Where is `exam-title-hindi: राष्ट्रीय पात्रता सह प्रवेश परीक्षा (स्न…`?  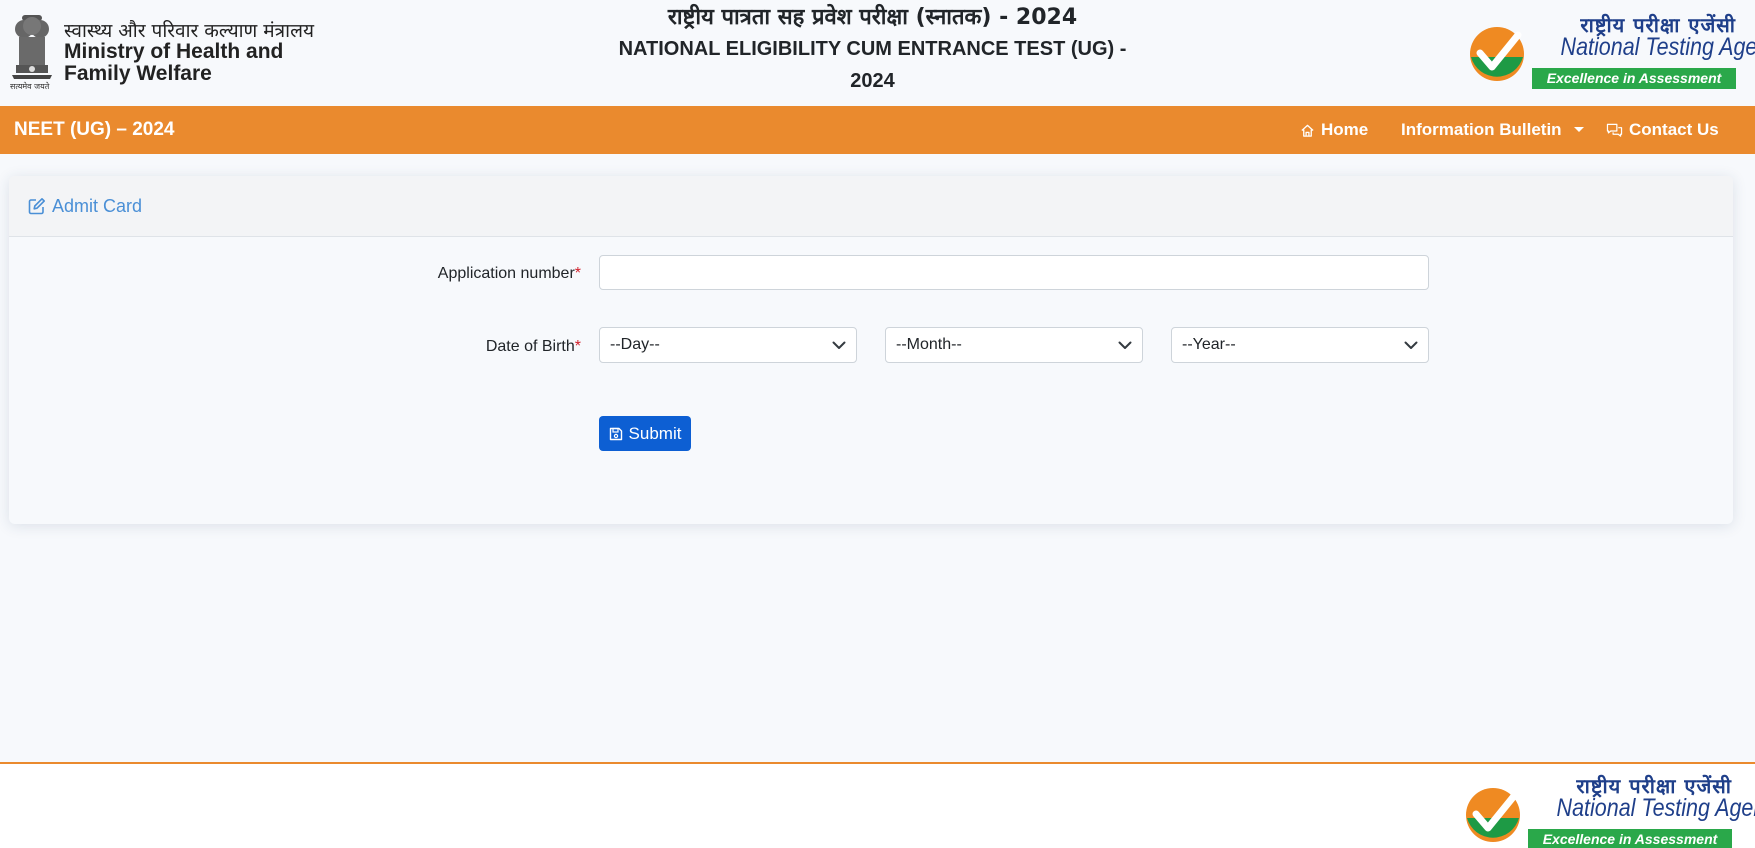
exam-title-hindi: राष्ट्रीय पात्रता सह प्रवेश परीक्षा (स्न… is located at coordinates (872, 17).